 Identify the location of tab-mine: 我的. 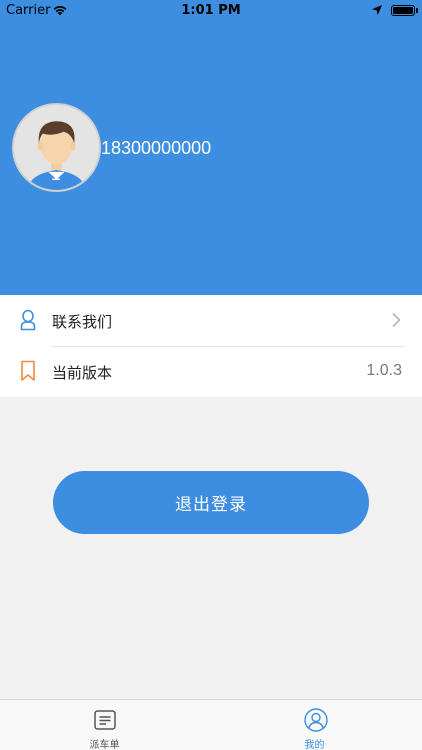
(316, 725).